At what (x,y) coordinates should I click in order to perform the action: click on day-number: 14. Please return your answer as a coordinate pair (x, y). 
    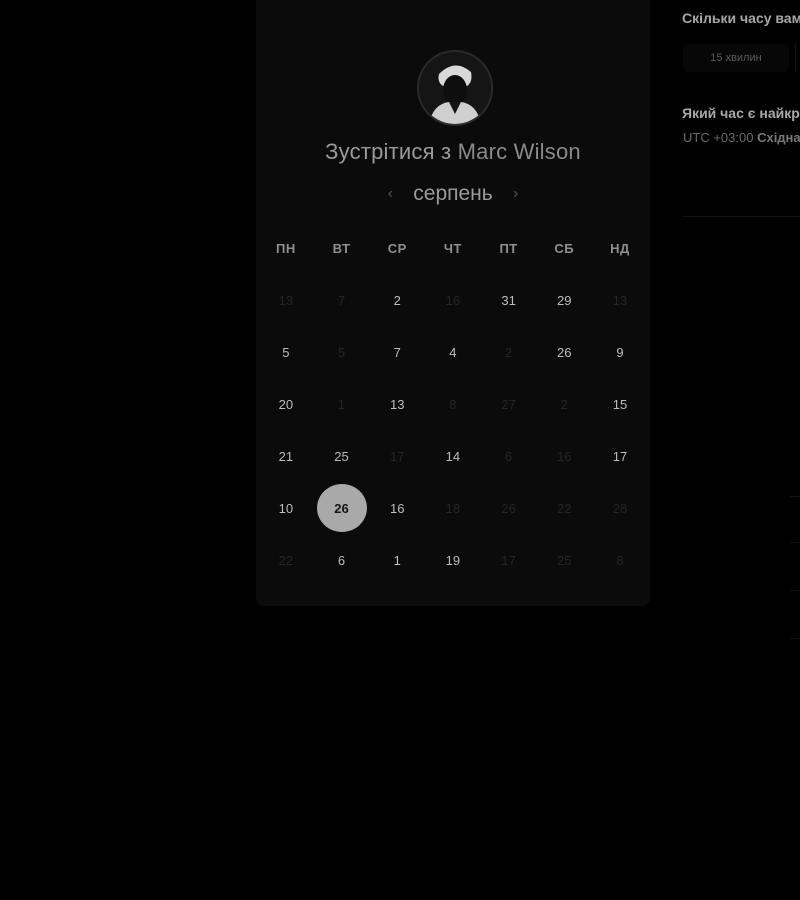
    Looking at the image, I should click on (453, 456).